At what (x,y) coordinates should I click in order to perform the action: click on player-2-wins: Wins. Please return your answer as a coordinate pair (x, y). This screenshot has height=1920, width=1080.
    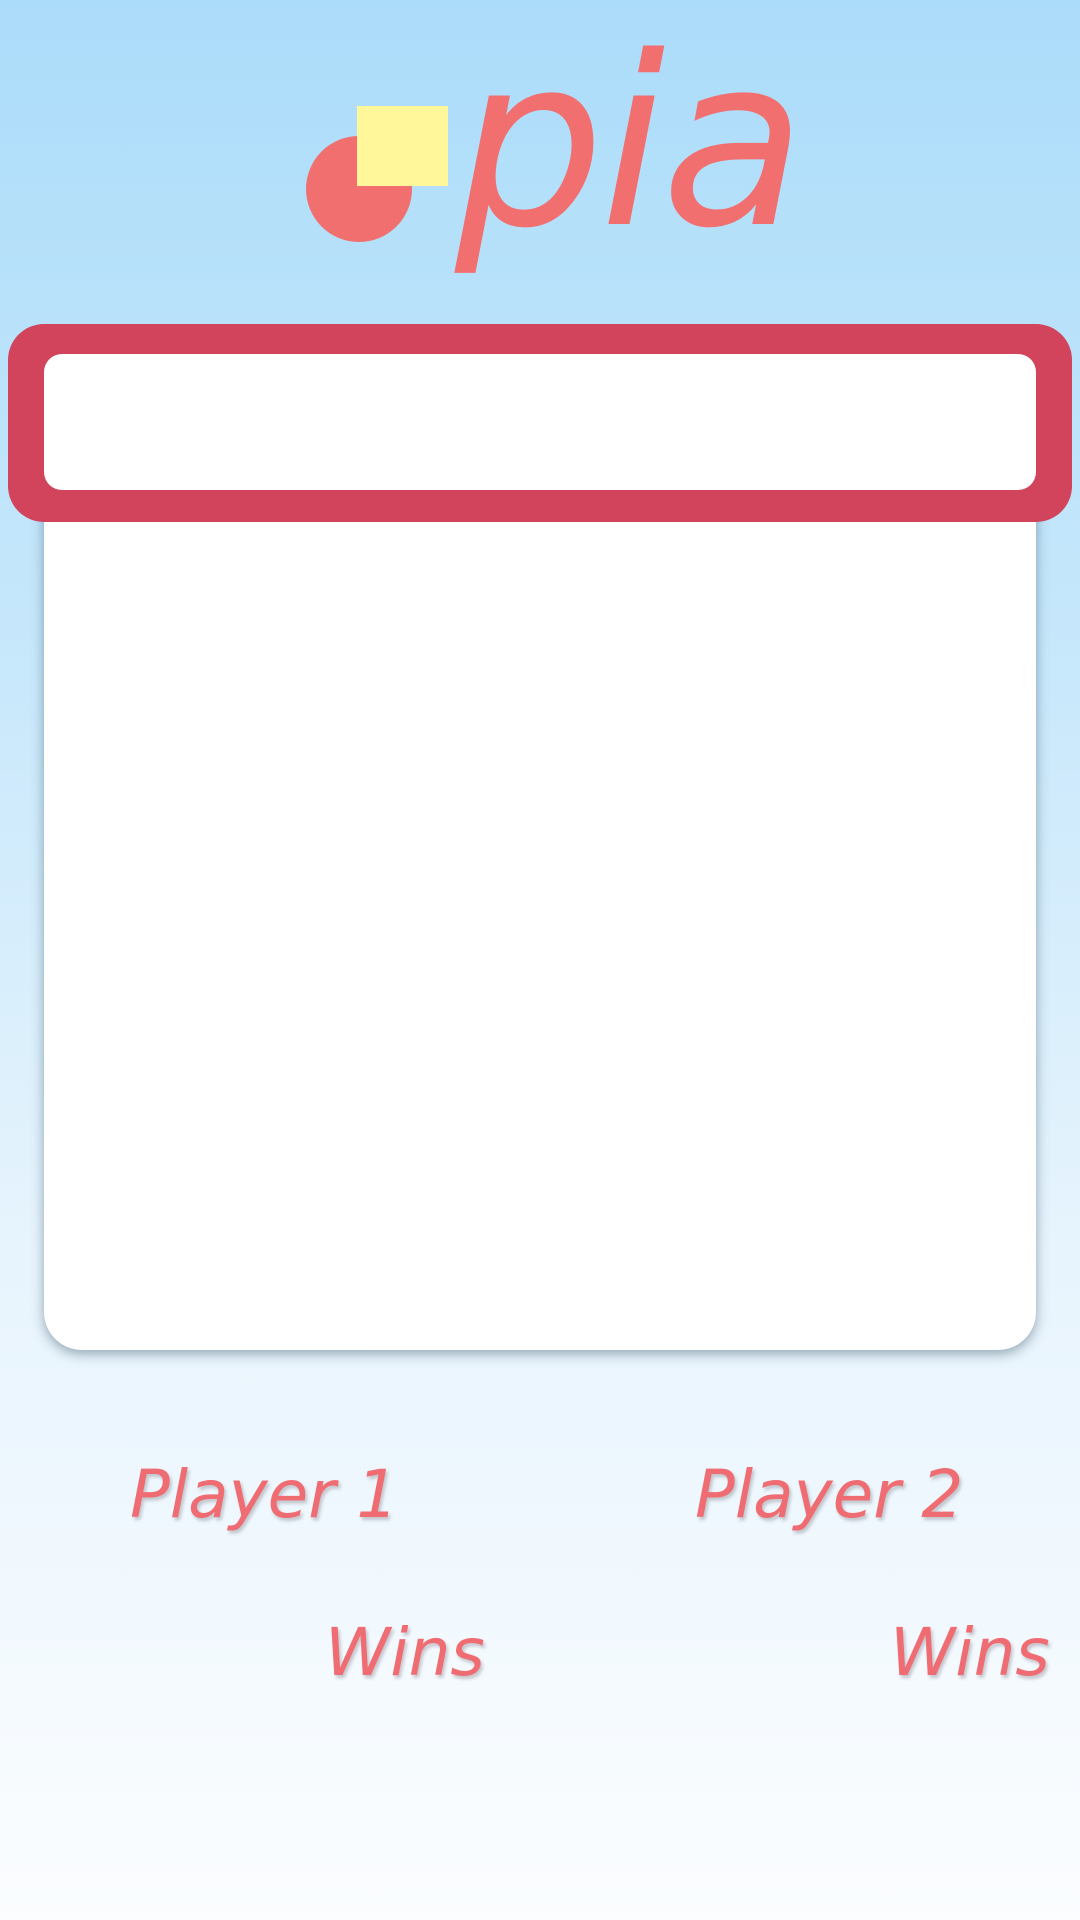
    Looking at the image, I should click on (970, 1652).